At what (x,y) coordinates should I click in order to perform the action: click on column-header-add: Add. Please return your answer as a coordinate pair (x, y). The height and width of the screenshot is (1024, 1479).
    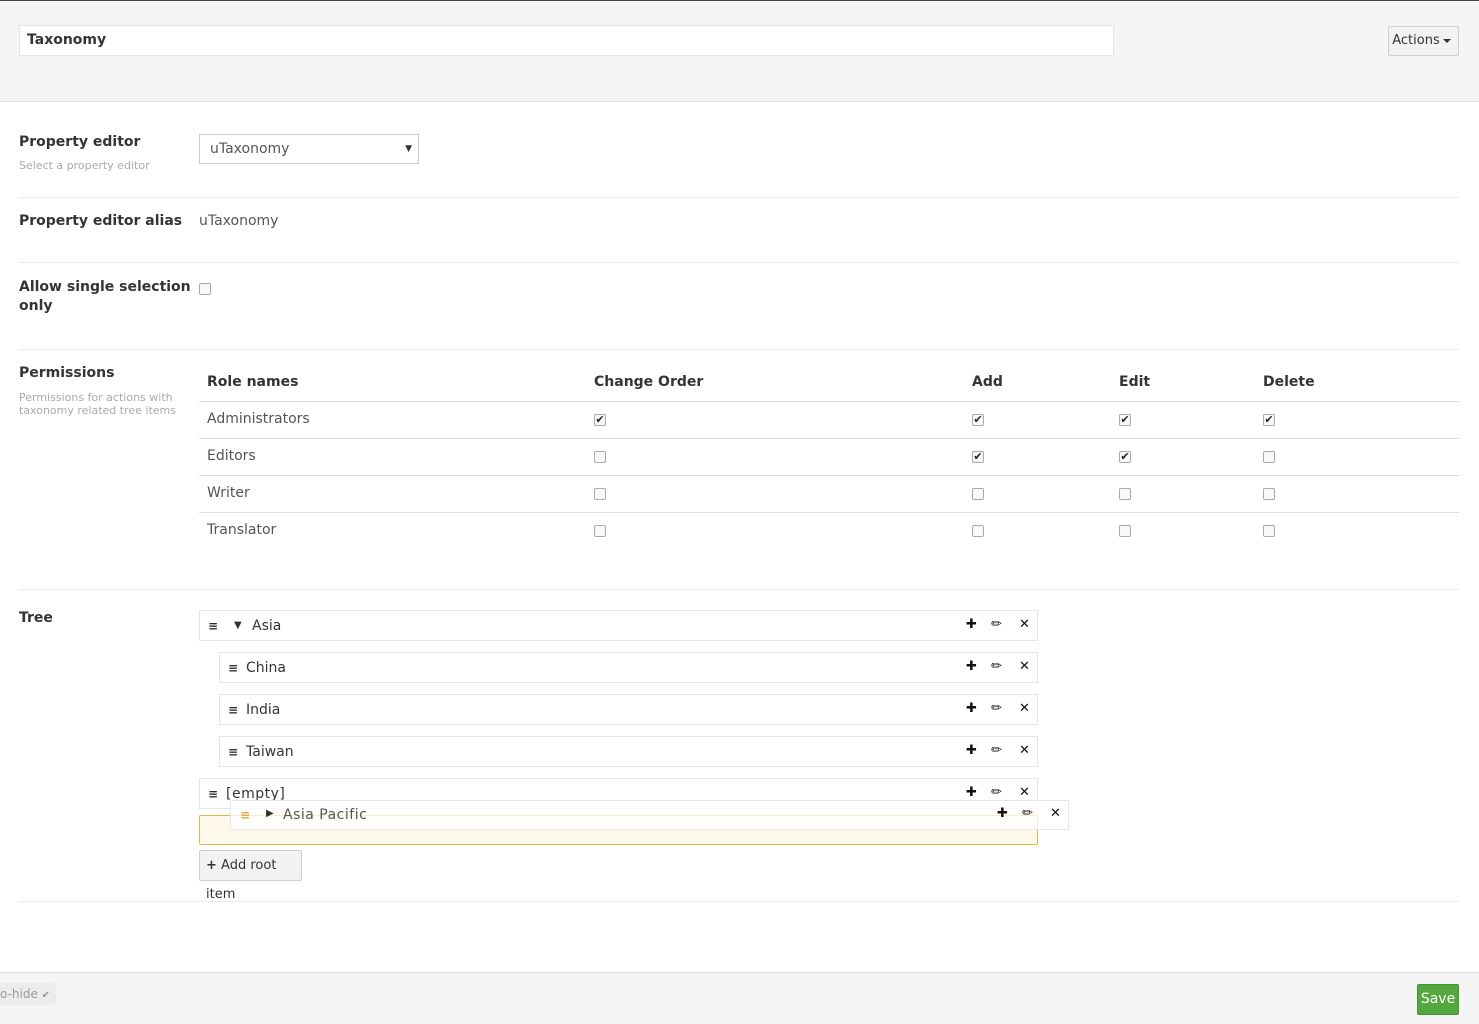
    Looking at the image, I should click on (987, 382).